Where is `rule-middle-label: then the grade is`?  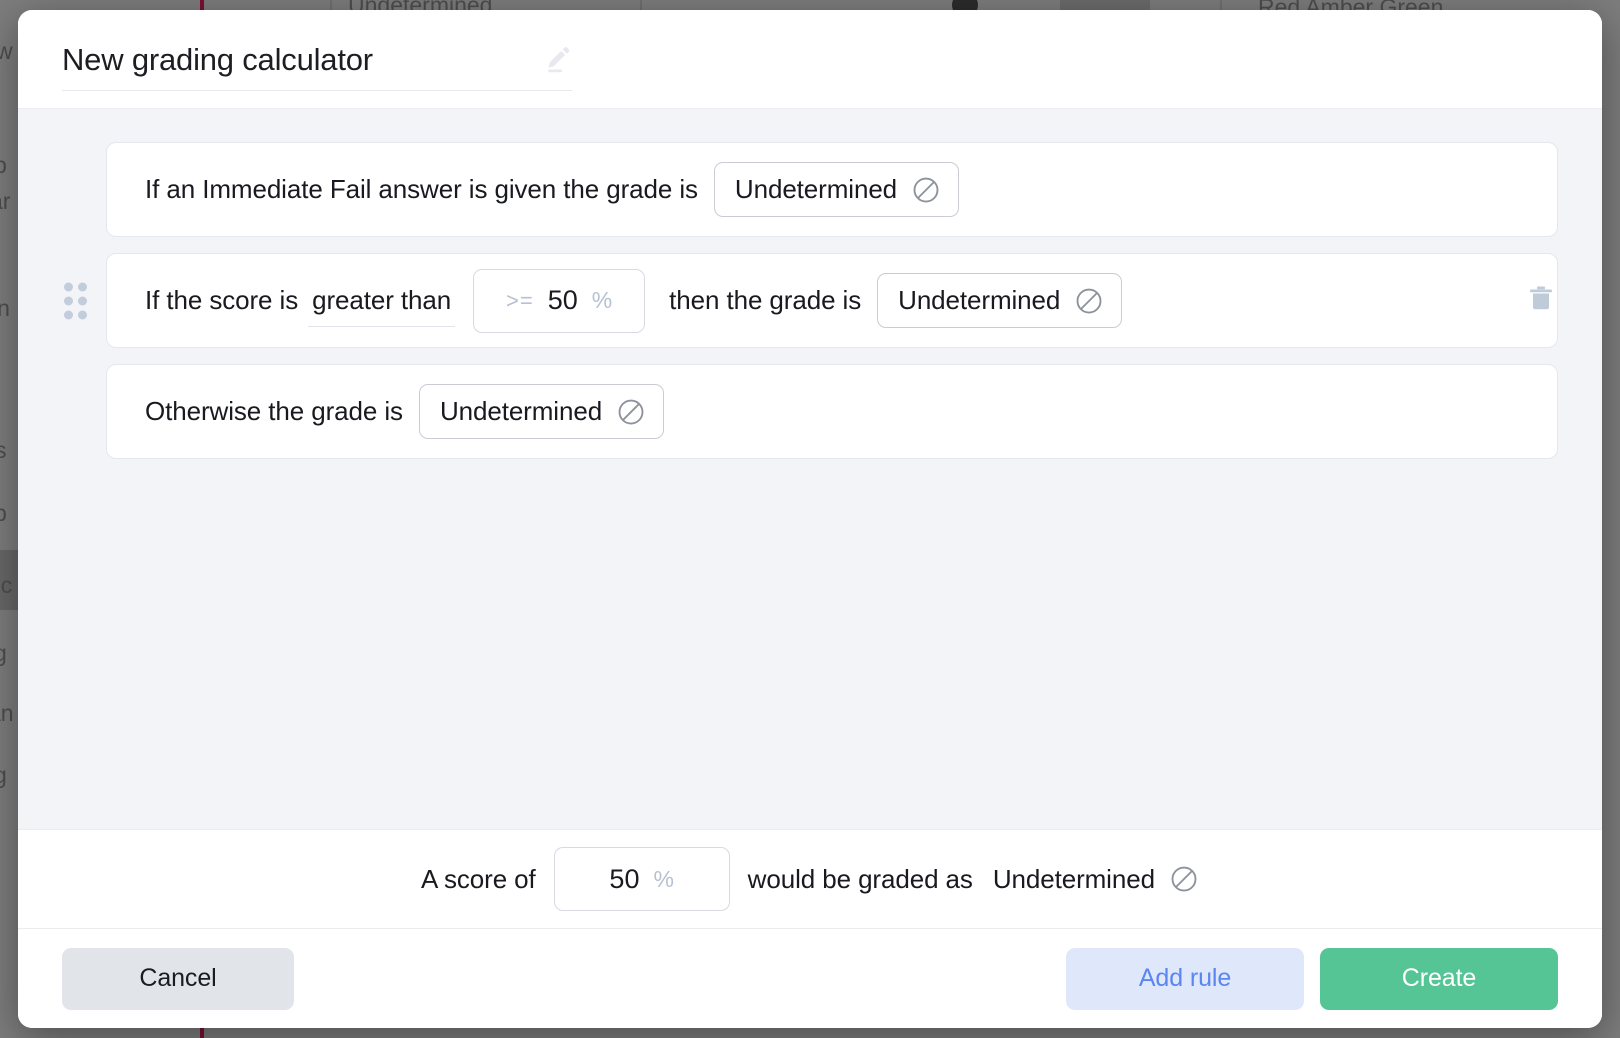 rule-middle-label: then the grade is is located at coordinates (765, 300).